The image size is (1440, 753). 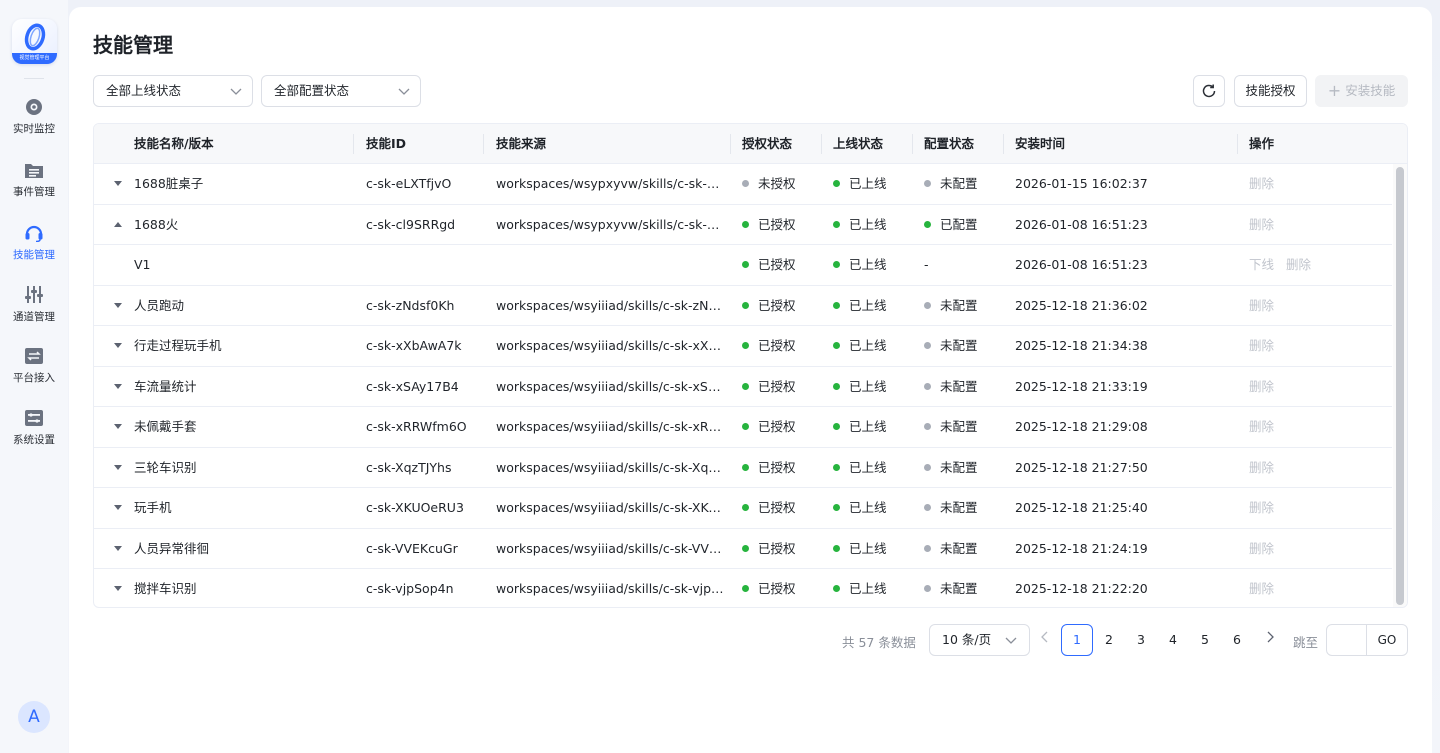 What do you see at coordinates (341, 91) in the screenshot?
I see `config-status-filter: 全部配置状态` at bounding box center [341, 91].